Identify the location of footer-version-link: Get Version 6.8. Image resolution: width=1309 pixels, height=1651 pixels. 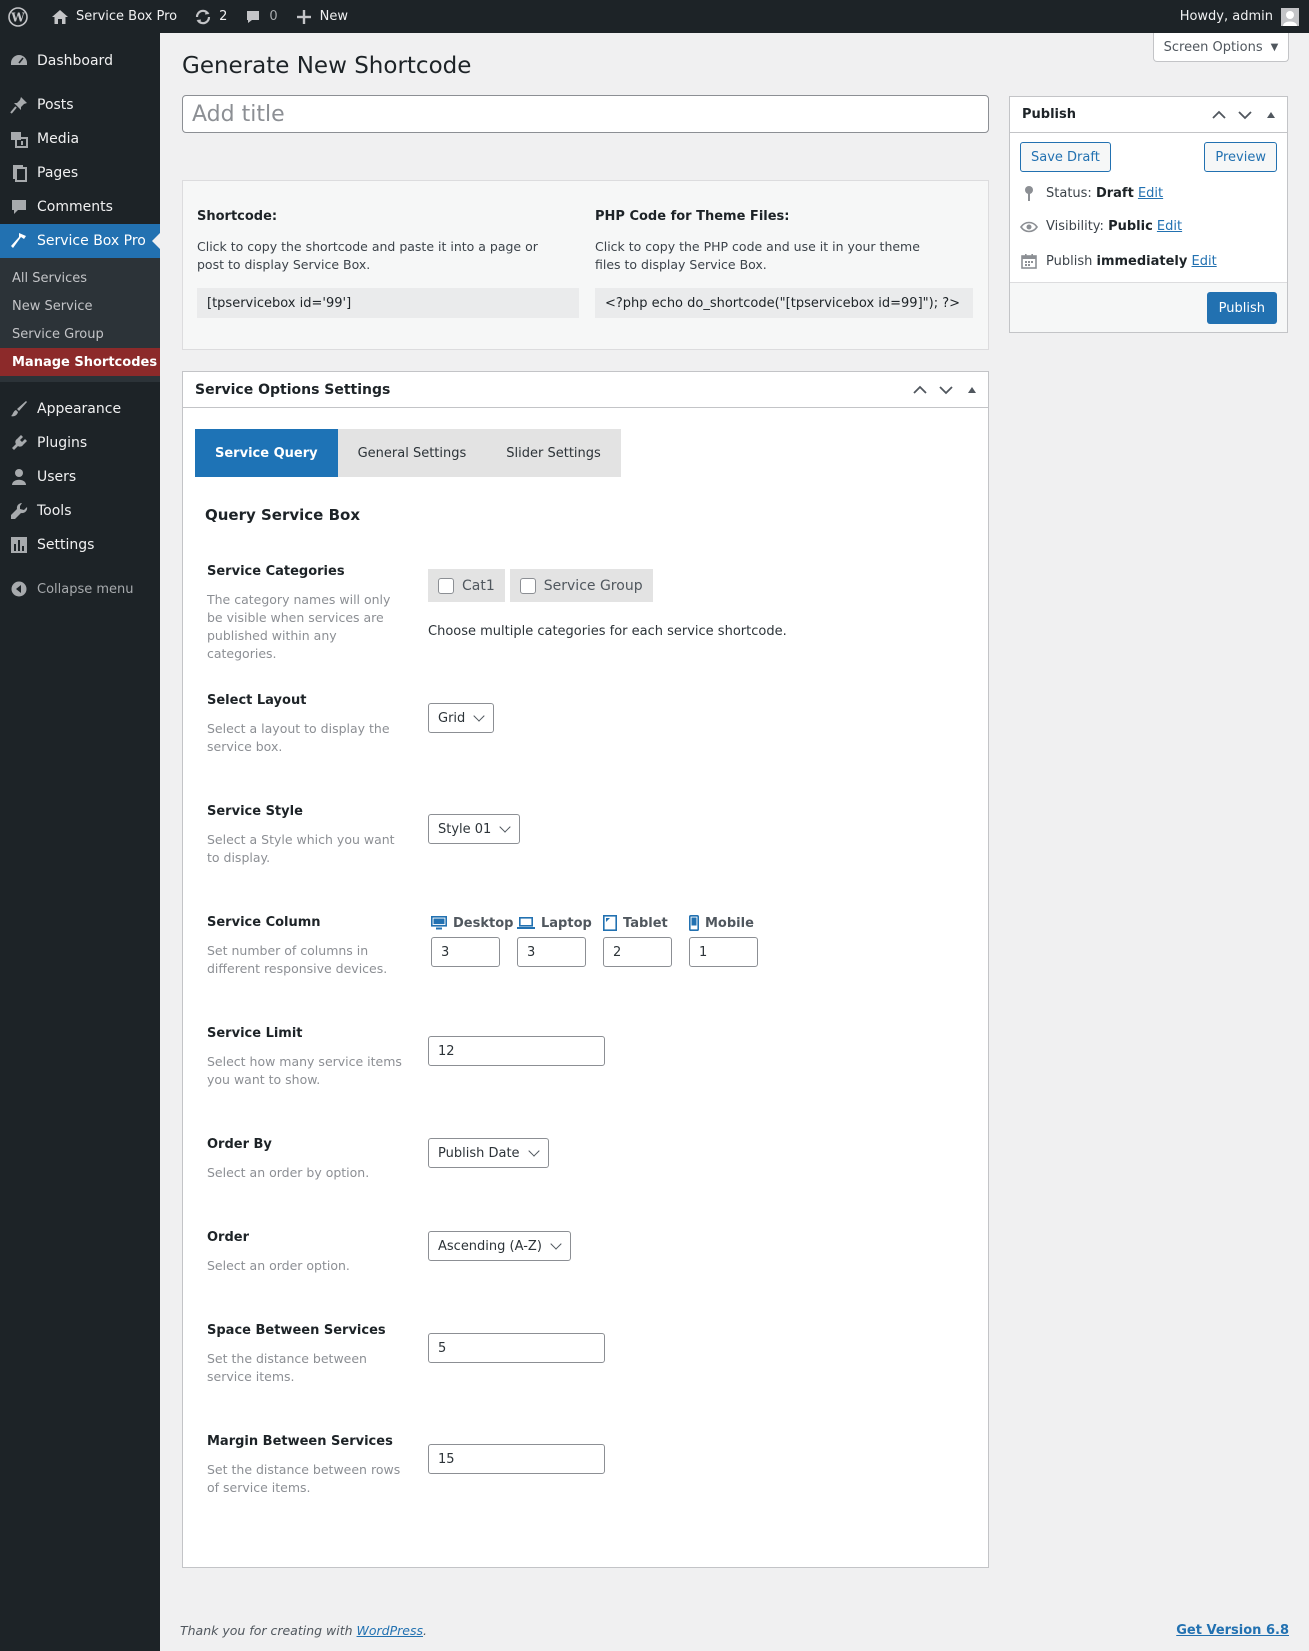
(1232, 1630).